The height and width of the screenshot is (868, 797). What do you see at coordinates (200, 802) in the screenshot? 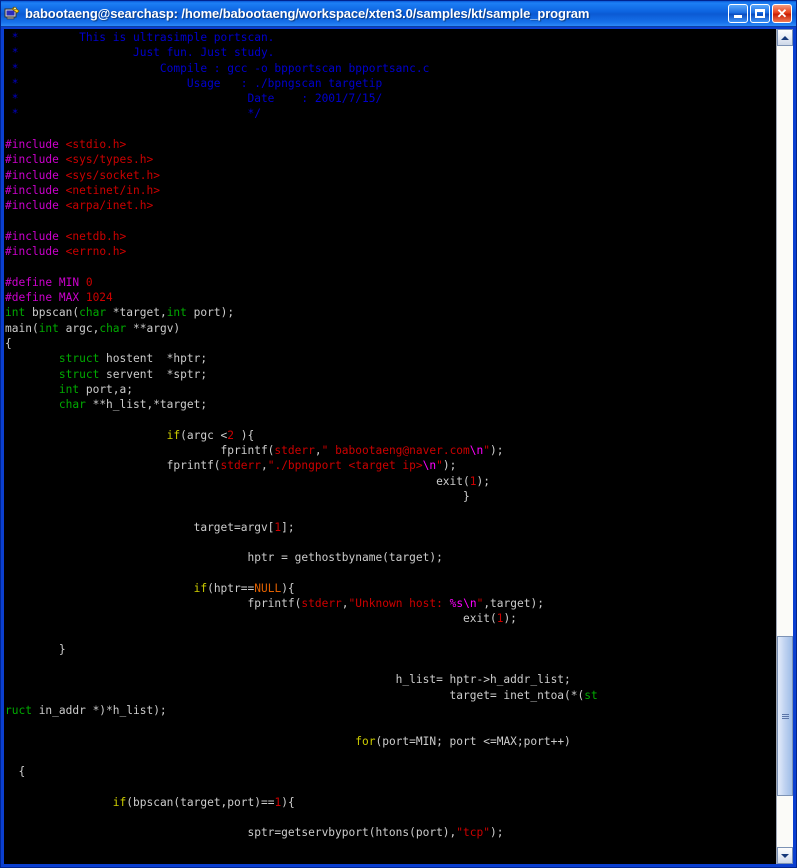
I see `code-token: (bpscan(target,port)==` at bounding box center [200, 802].